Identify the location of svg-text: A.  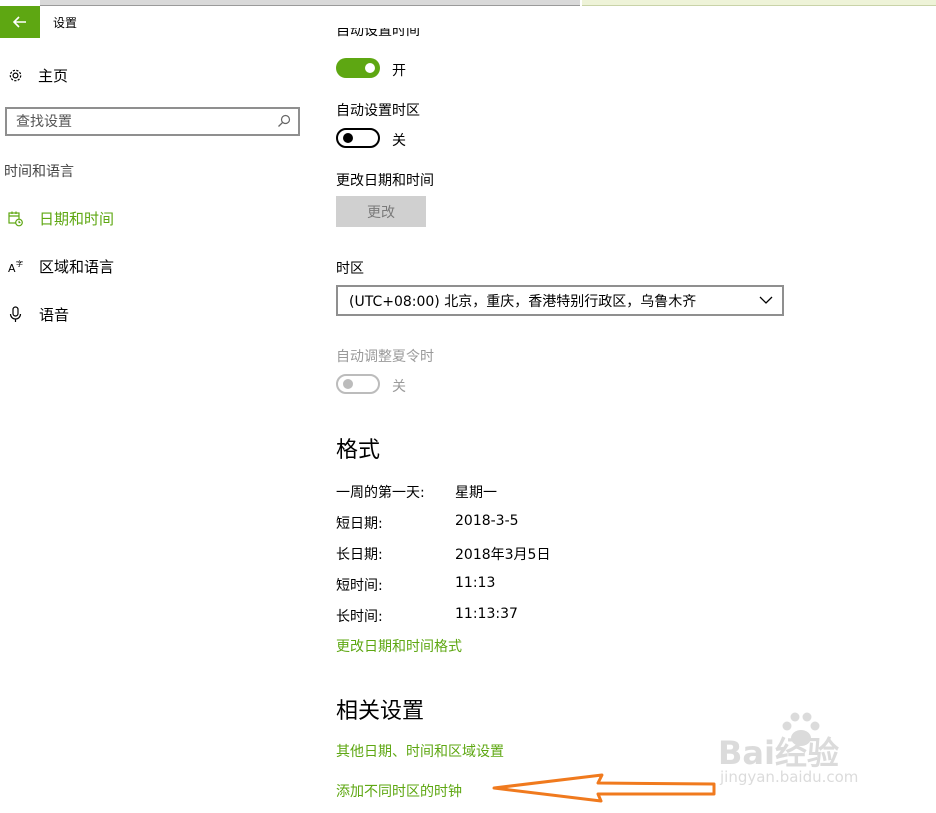
(12, 268).